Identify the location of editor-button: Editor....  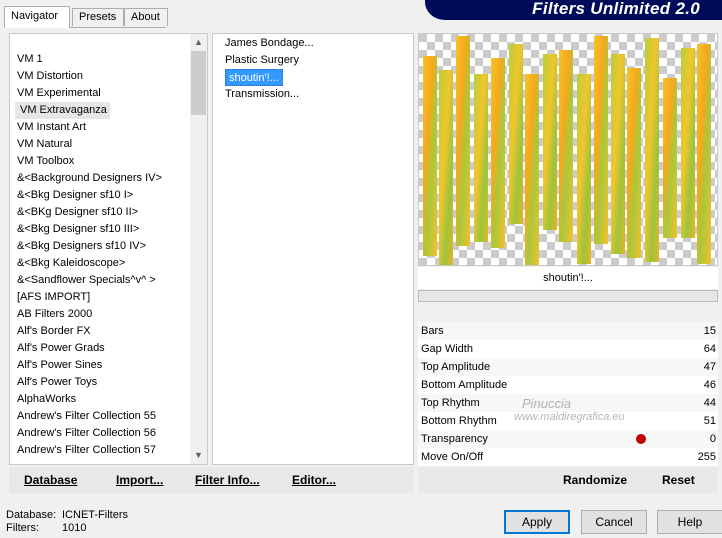
(314, 480).